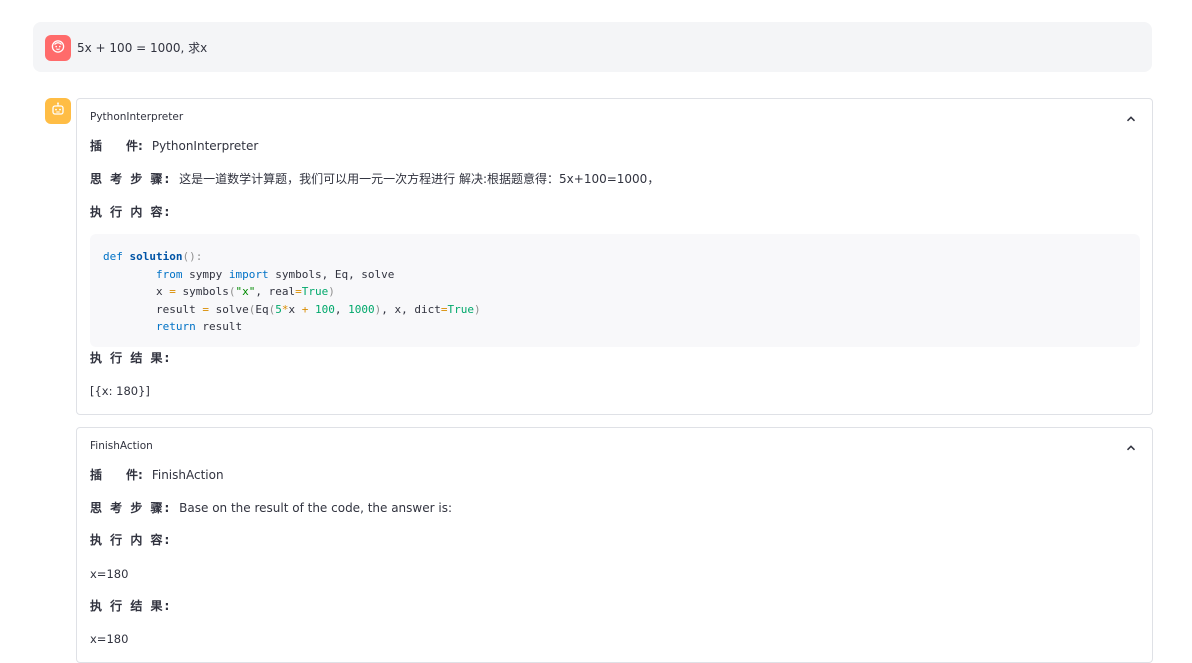 The width and height of the screenshot is (1192, 663). Describe the element at coordinates (187, 475) in the screenshot. I see `plugin-value: FinishAction` at that location.